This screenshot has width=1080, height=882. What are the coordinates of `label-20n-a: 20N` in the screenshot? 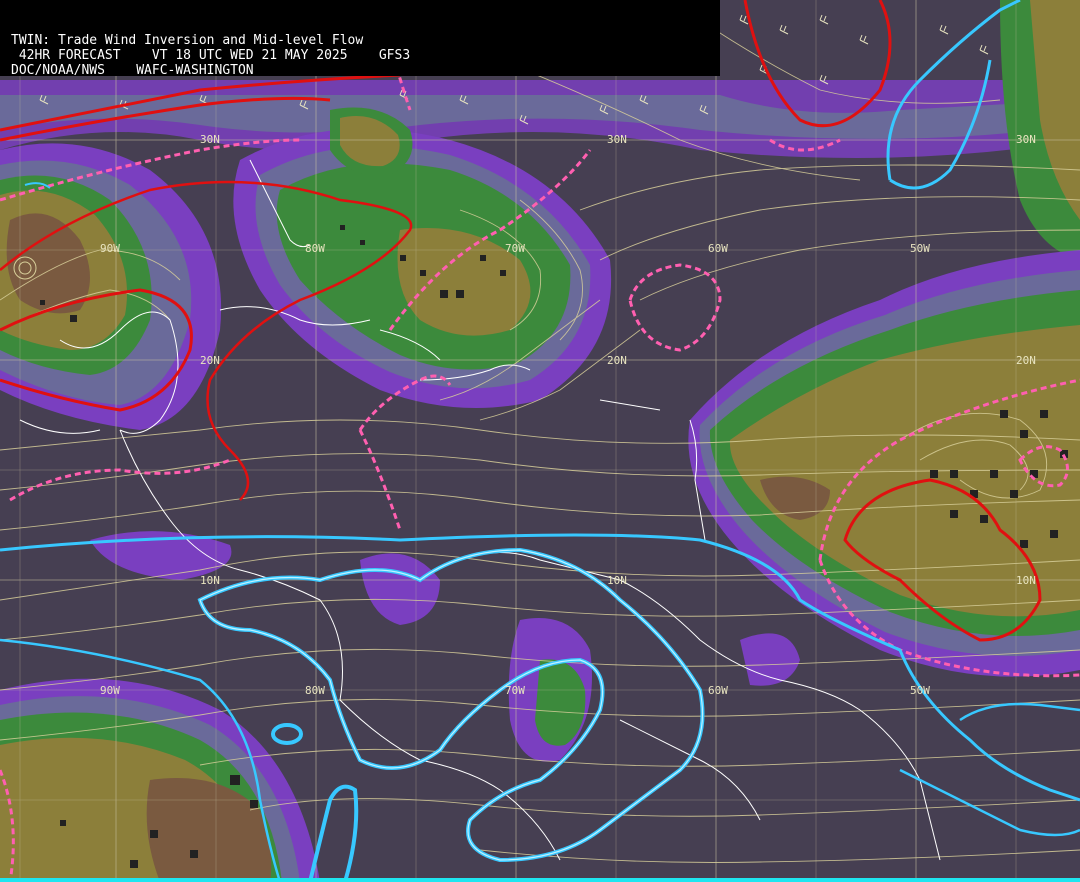 It's located at (210, 360).